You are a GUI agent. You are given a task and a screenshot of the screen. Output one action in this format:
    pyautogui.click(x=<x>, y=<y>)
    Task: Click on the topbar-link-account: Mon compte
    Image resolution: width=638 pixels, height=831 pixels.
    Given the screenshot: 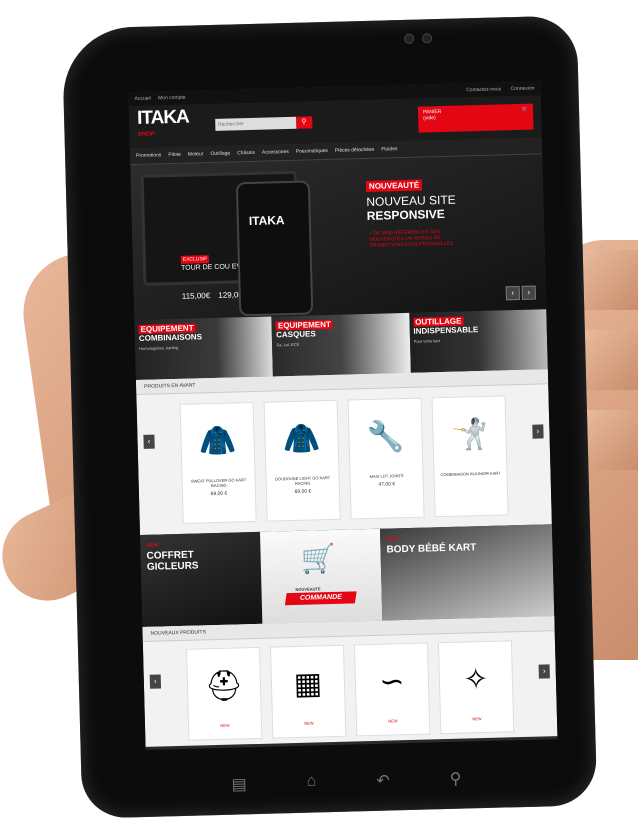 What is the action you would take?
    pyautogui.click(x=172, y=98)
    